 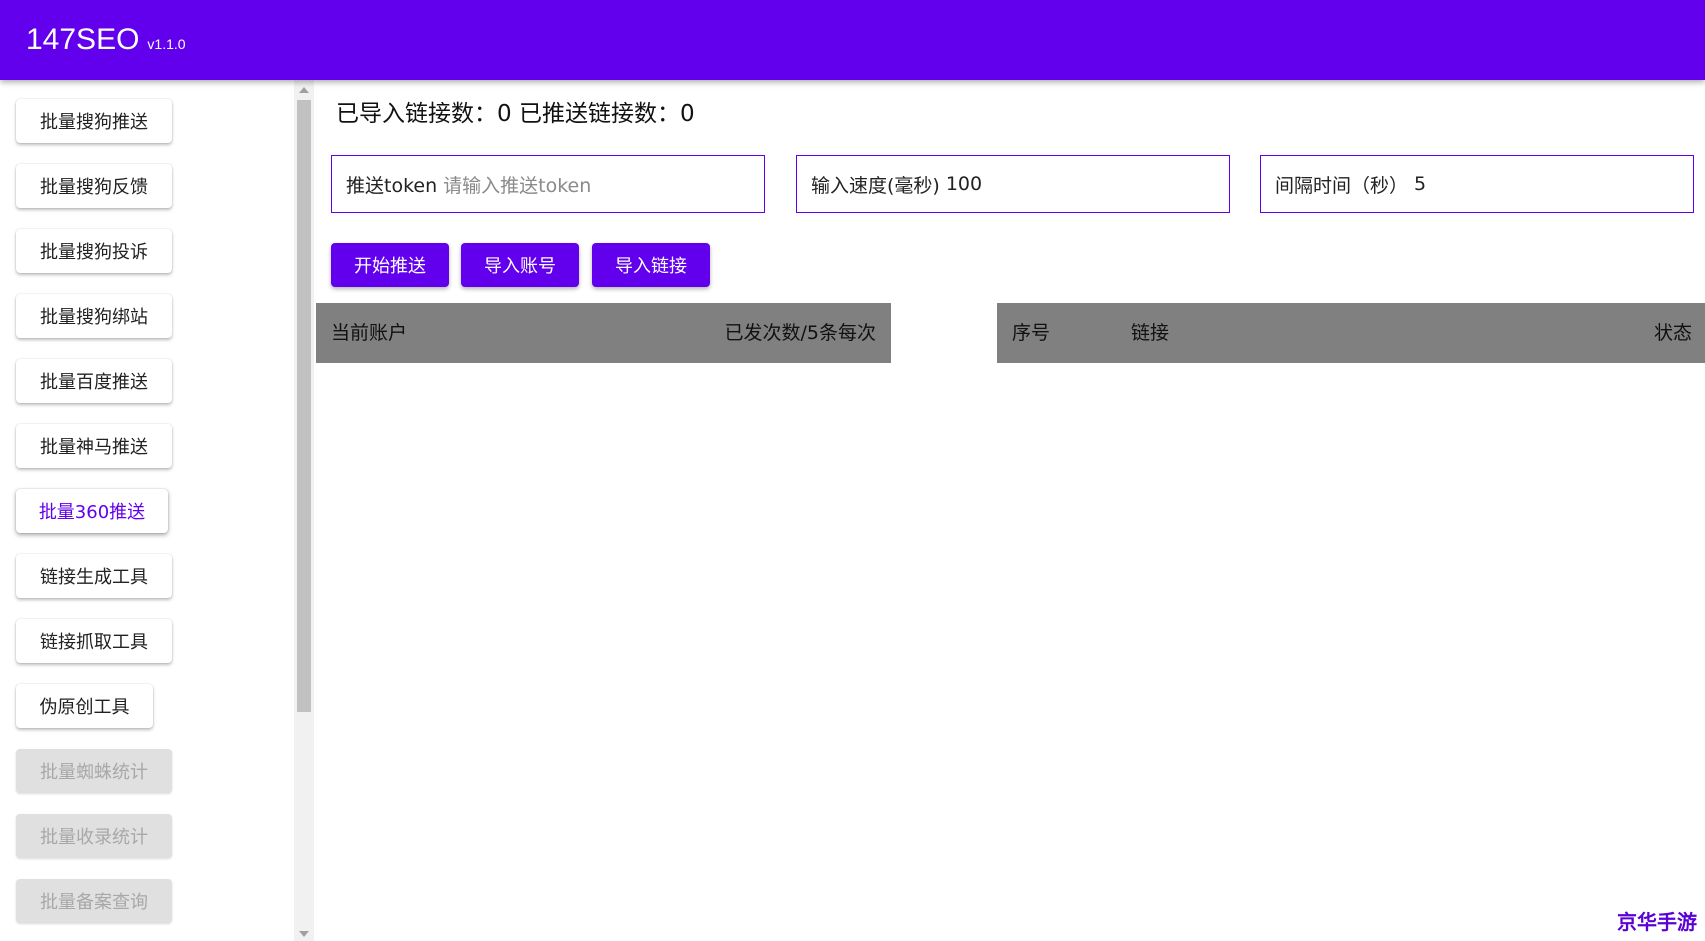 What do you see at coordinates (517, 185) in the screenshot?
I see `token-placeholder: 请输入推送token` at bounding box center [517, 185].